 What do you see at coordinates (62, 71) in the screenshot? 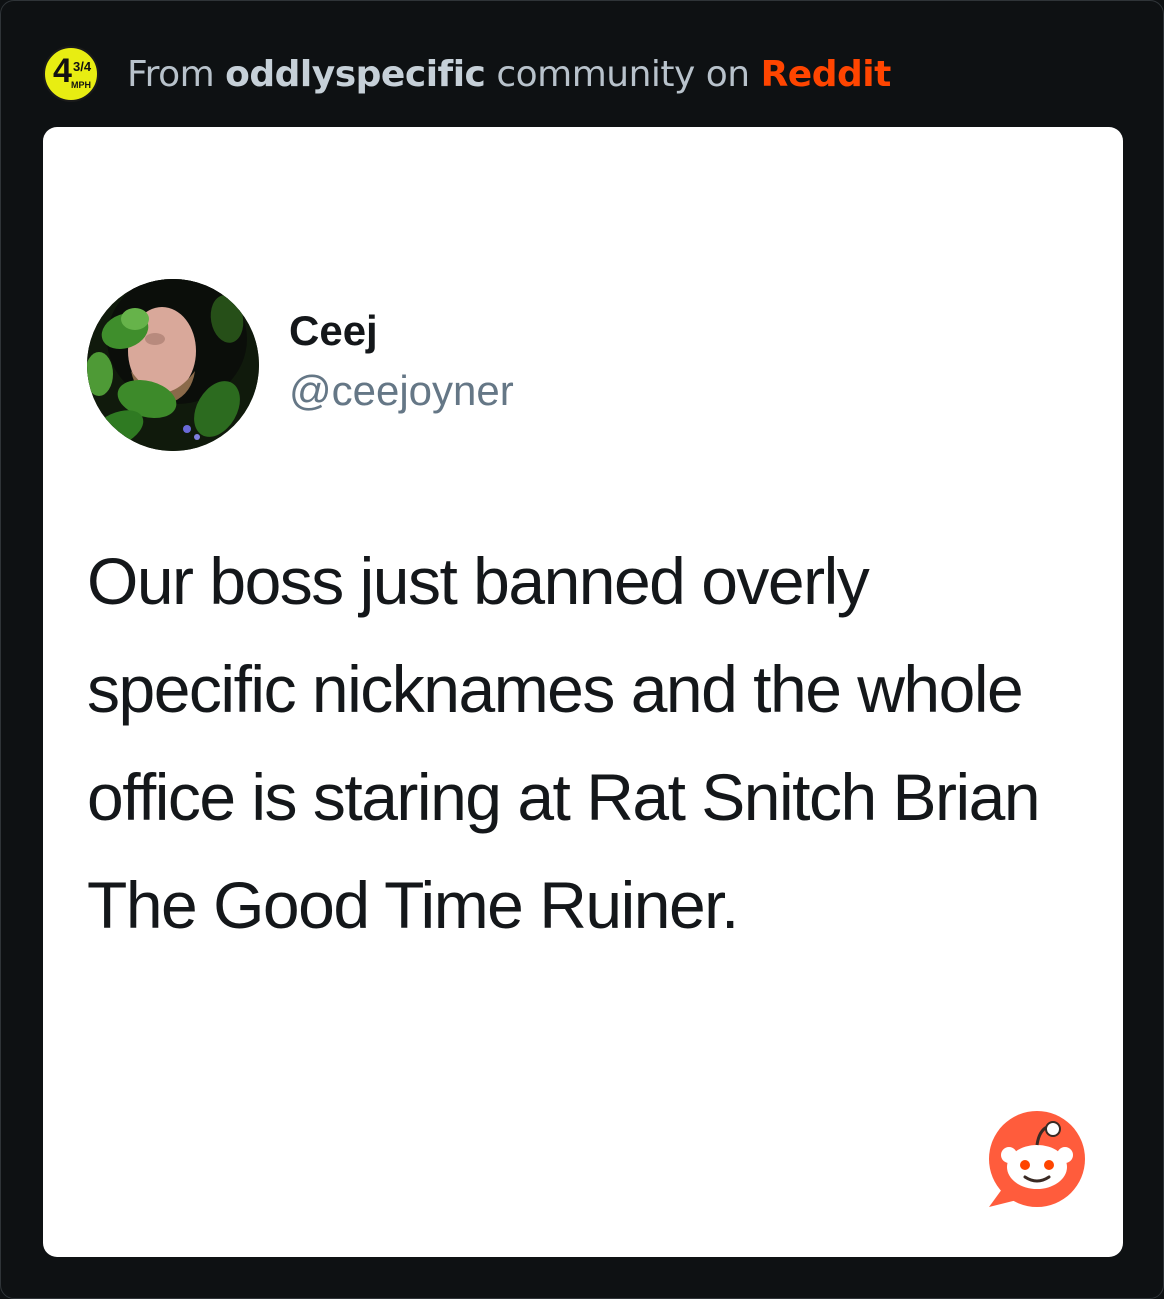
I see `subreddit-icon-number: 4` at bounding box center [62, 71].